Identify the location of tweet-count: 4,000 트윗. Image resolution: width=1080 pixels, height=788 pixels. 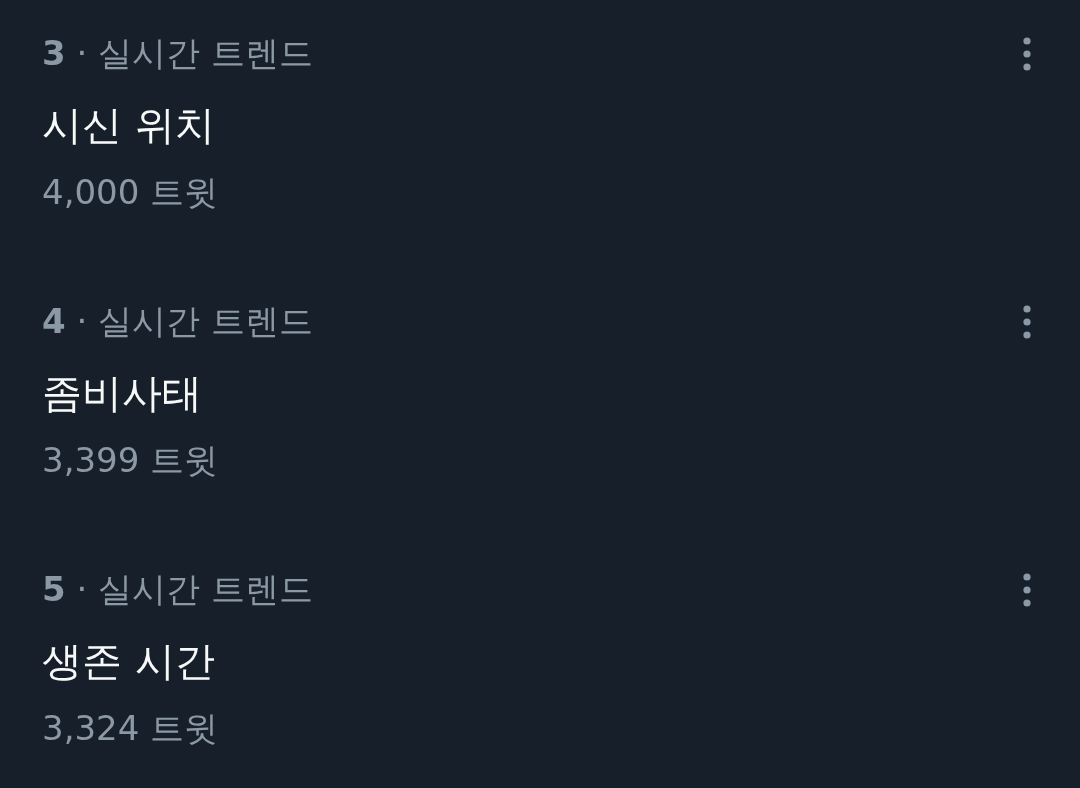
(130, 192).